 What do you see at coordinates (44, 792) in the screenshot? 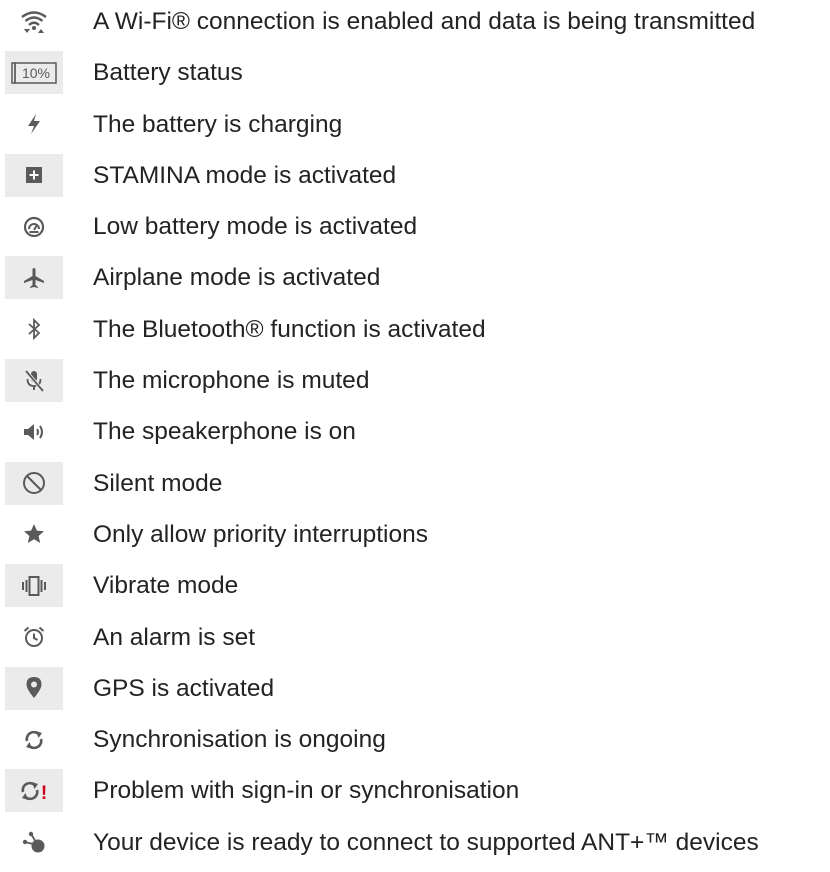
I see `sync-problem-alert-mark: !` at bounding box center [44, 792].